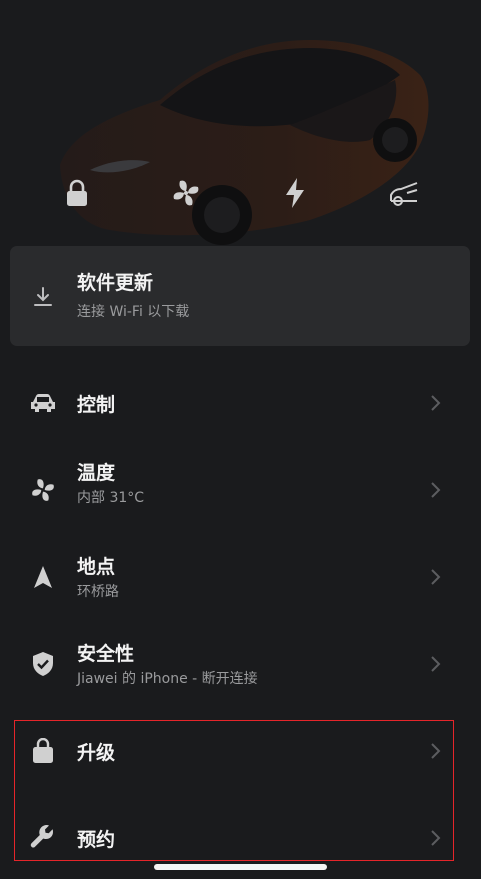 The height and width of the screenshot is (879, 481). Describe the element at coordinates (96, 405) in the screenshot. I see `menu-item-title: 控制` at that location.